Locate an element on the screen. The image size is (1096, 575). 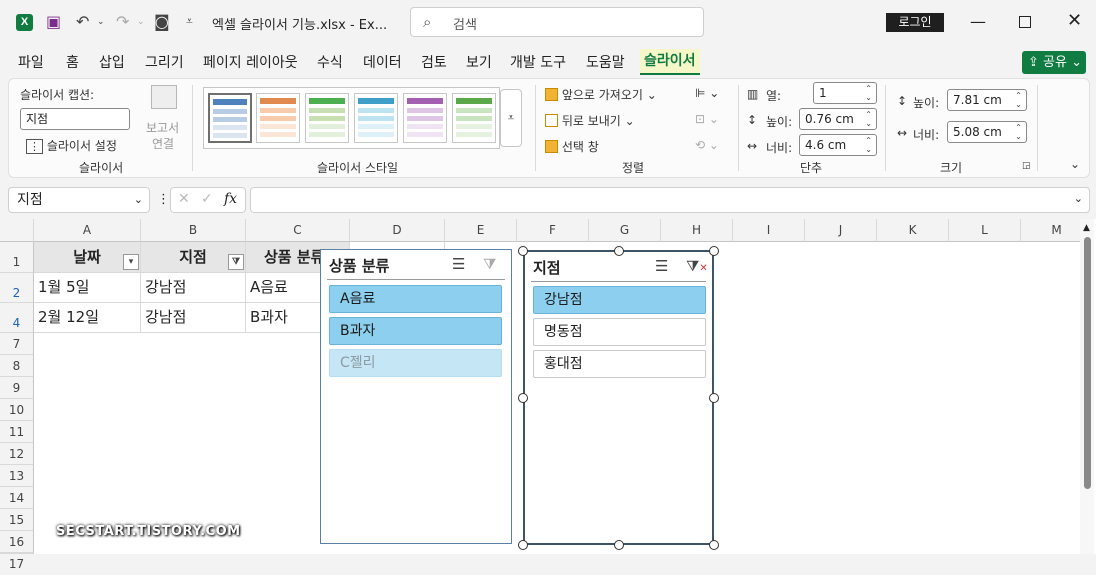
row-header-10: 10 is located at coordinates (17, 410).